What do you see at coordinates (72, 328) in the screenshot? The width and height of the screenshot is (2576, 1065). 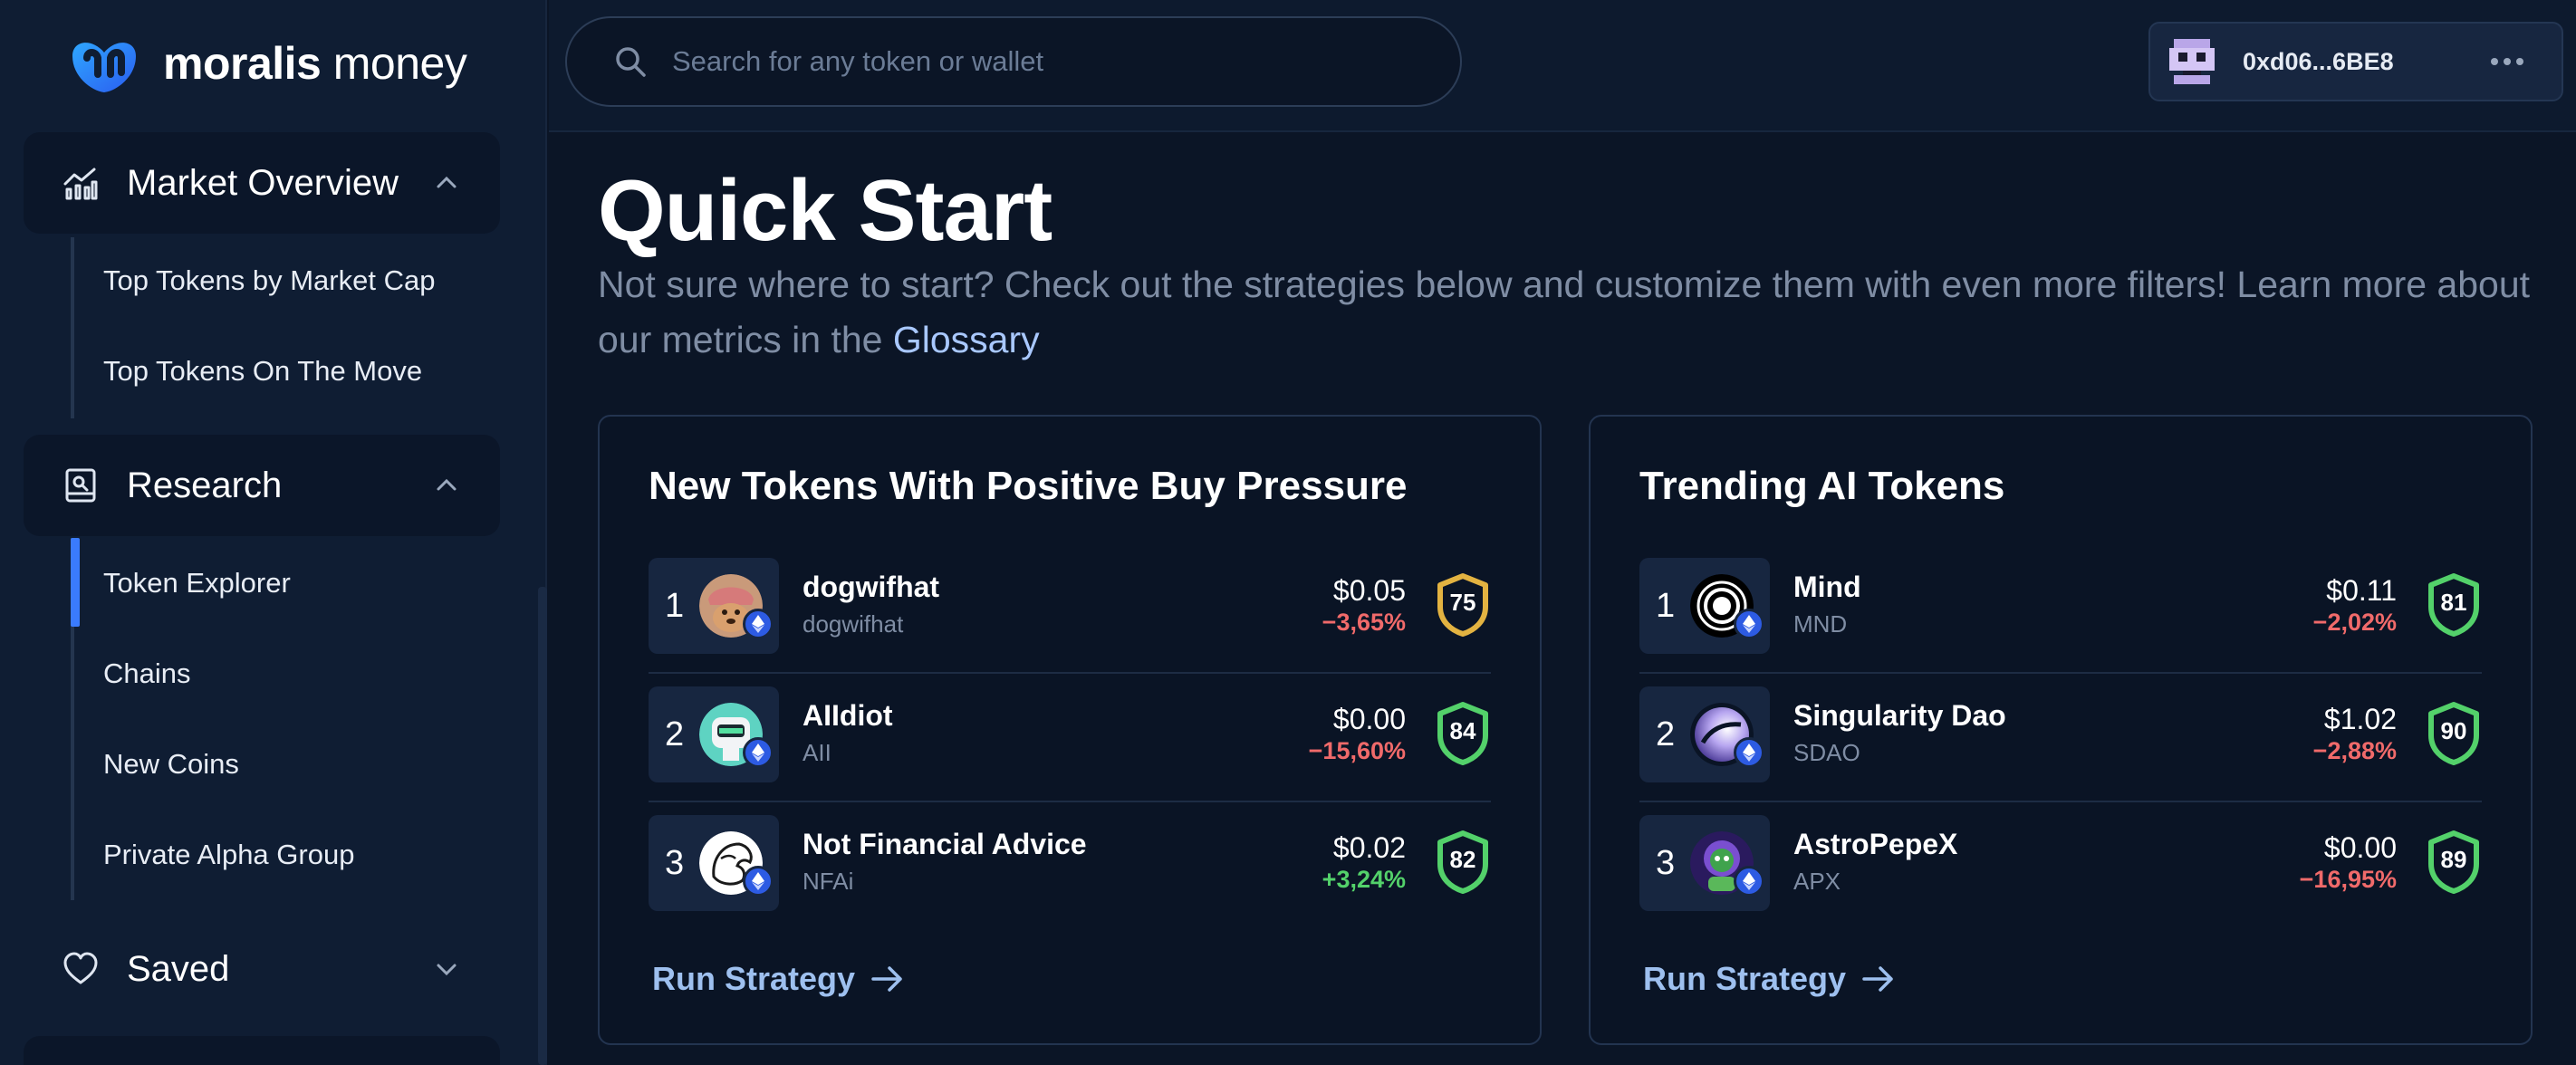 I see `sidebar-subnav-line` at bounding box center [72, 328].